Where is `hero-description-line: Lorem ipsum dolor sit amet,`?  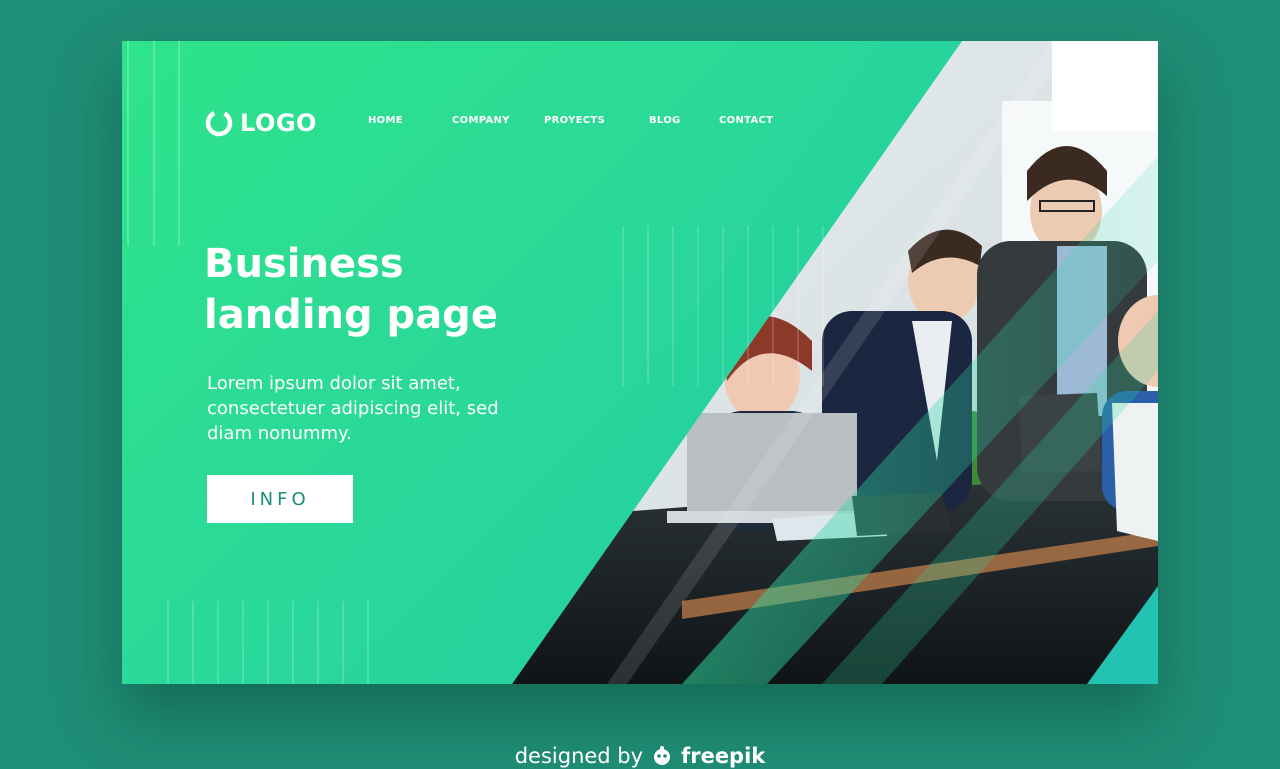 hero-description-line: Lorem ipsum dolor sit amet, is located at coordinates (334, 383).